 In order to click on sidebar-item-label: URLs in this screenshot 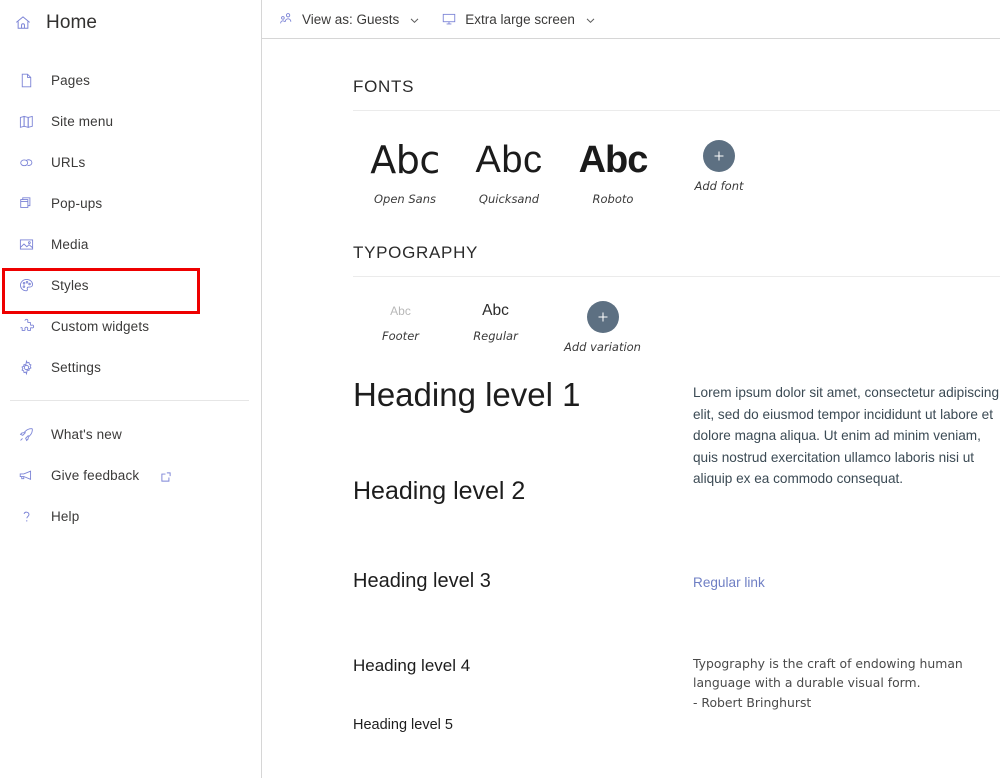, I will do `click(68, 162)`.